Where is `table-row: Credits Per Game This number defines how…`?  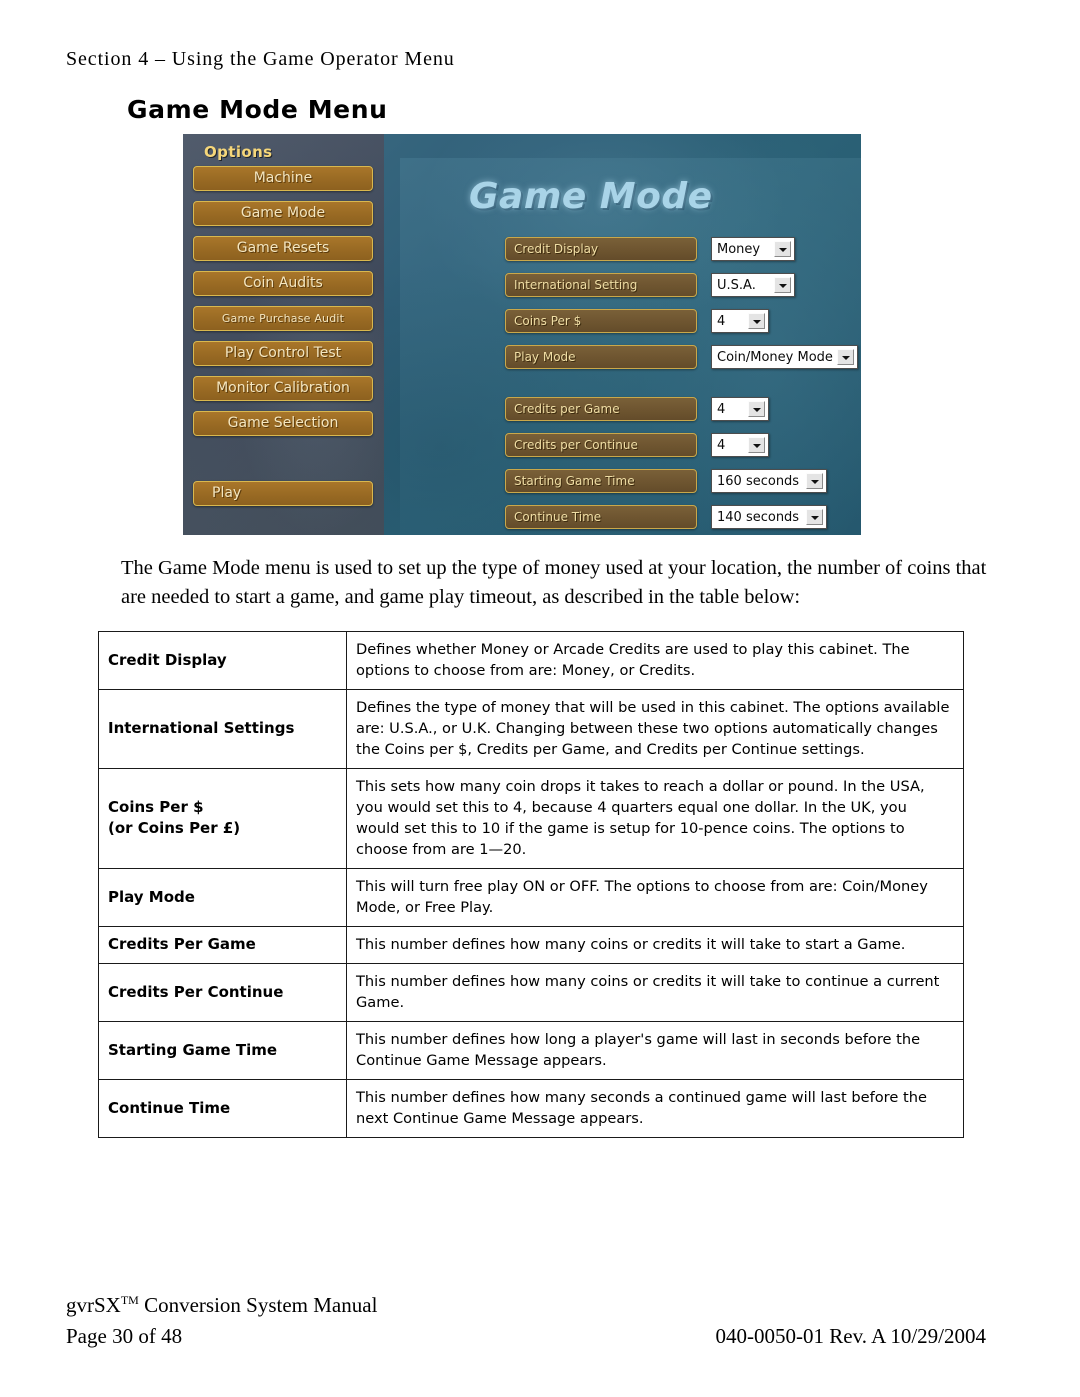 table-row: Credits Per Game This number defines how… is located at coordinates (531, 945).